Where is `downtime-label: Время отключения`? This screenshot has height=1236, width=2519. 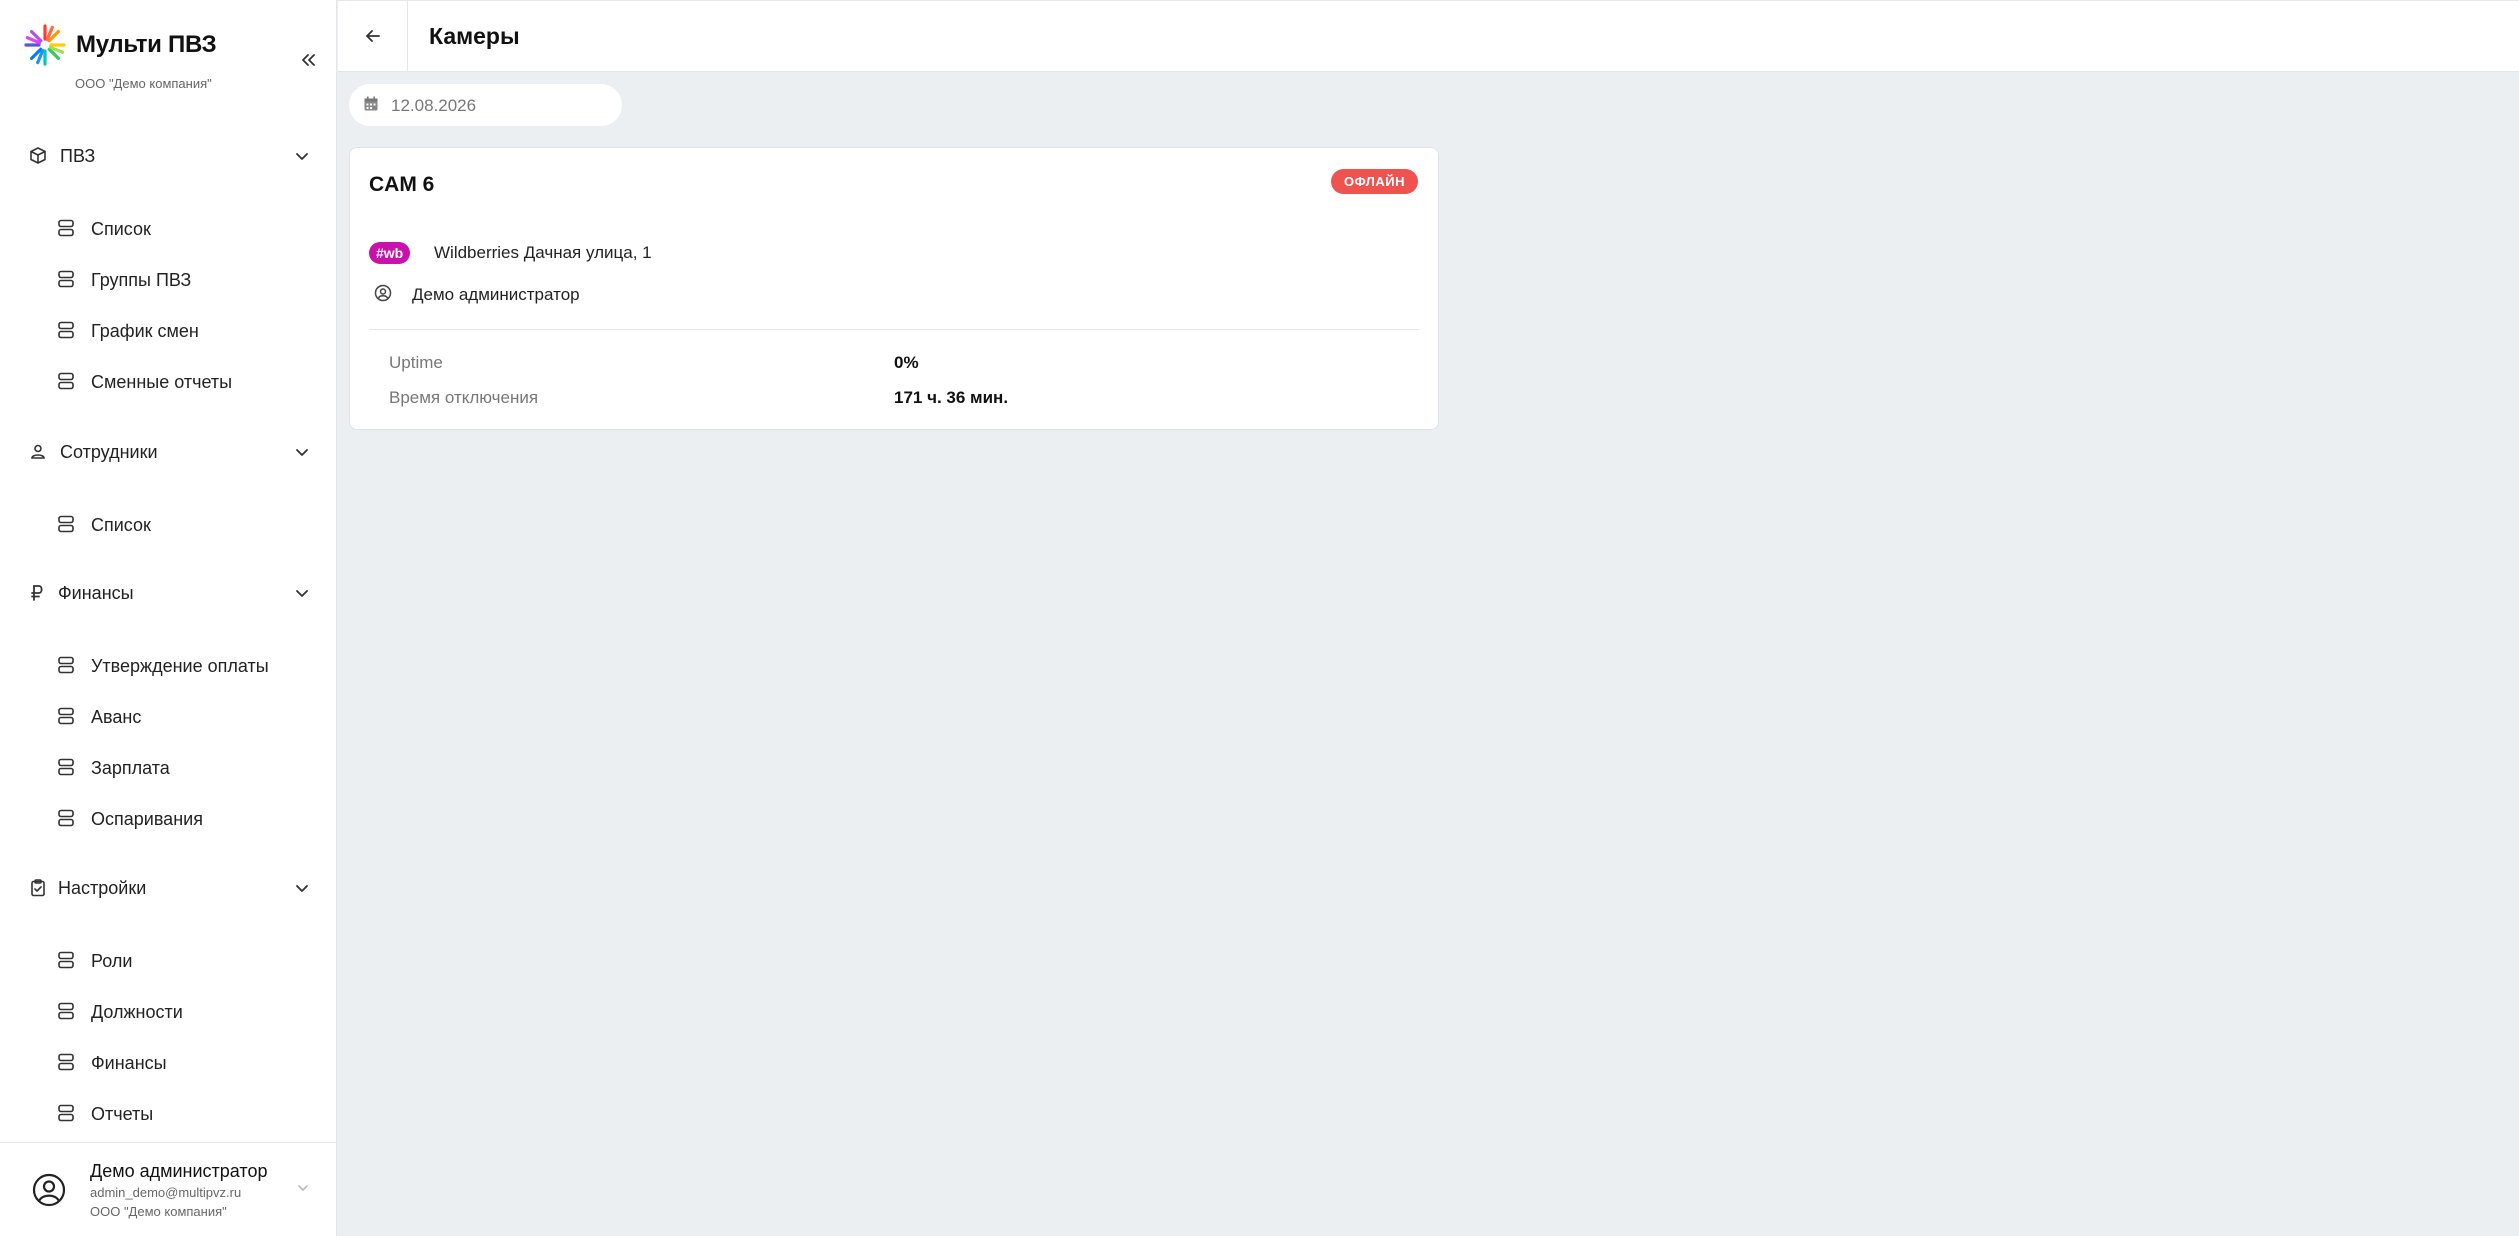 downtime-label: Время отключения is located at coordinates (464, 397).